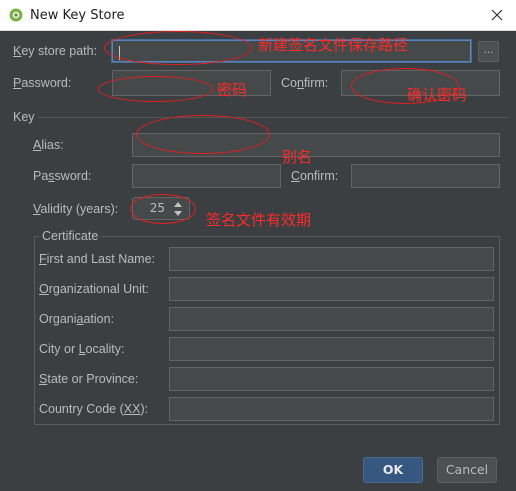 The image size is (516, 491). Describe the element at coordinates (42, 83) in the screenshot. I see `store-password-label: Password:` at that location.